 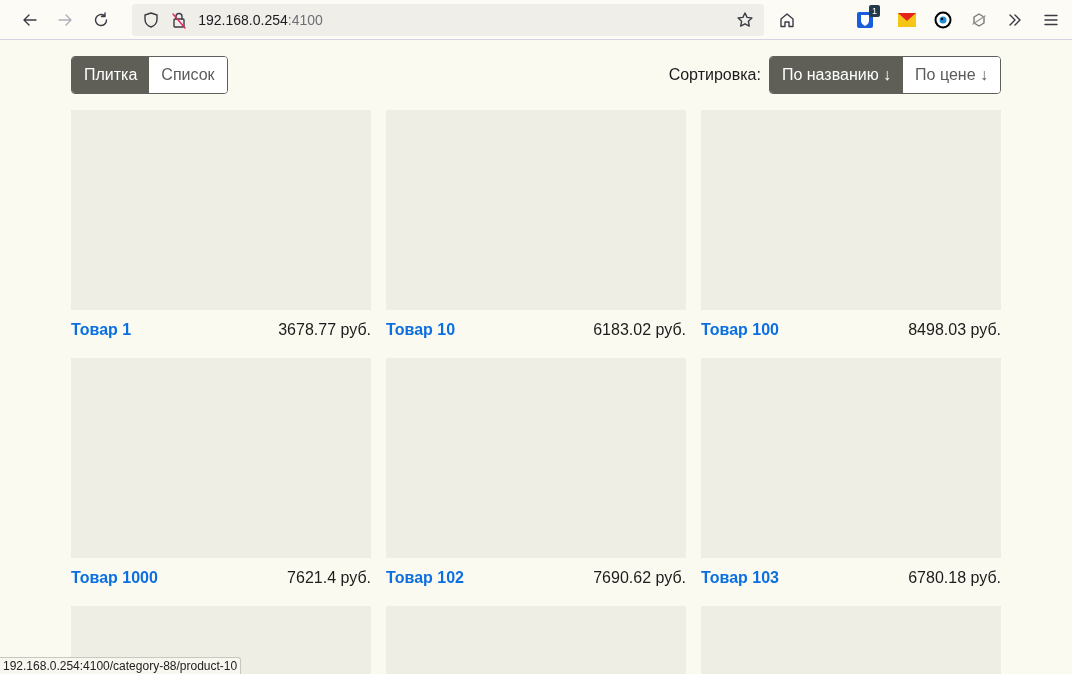 I want to click on product-price: 6183.02 руб., so click(x=639, y=330).